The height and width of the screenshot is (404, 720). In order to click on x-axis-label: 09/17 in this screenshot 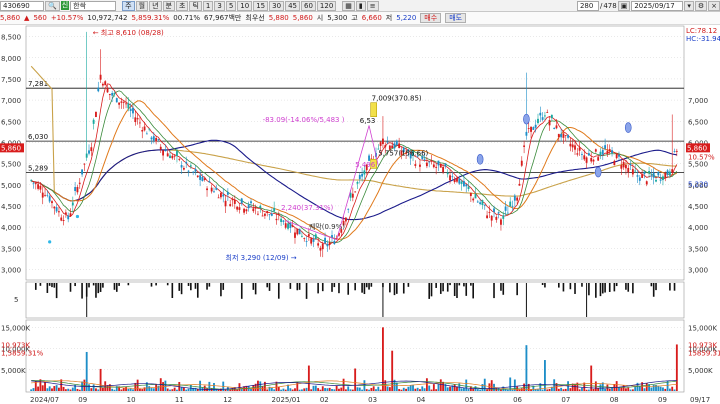, I will do `click(700, 400)`.